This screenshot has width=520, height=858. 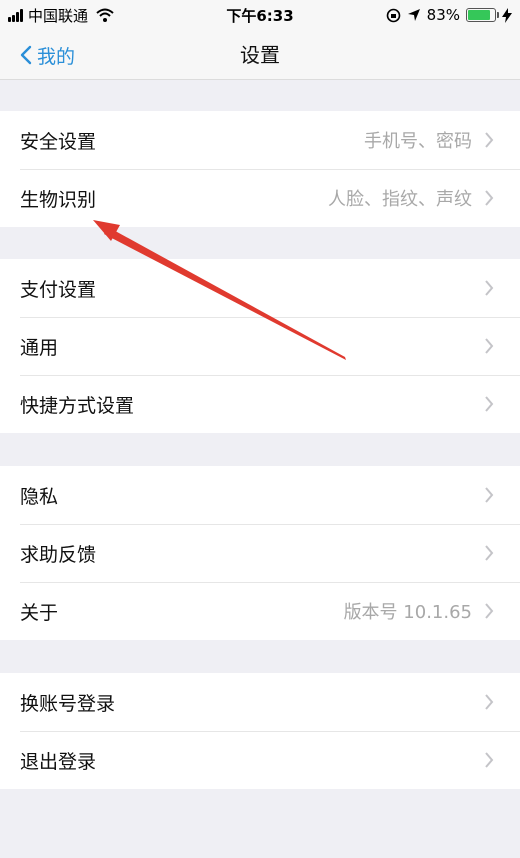 What do you see at coordinates (443, 15) in the screenshot?
I see `battery-percent: 83%` at bounding box center [443, 15].